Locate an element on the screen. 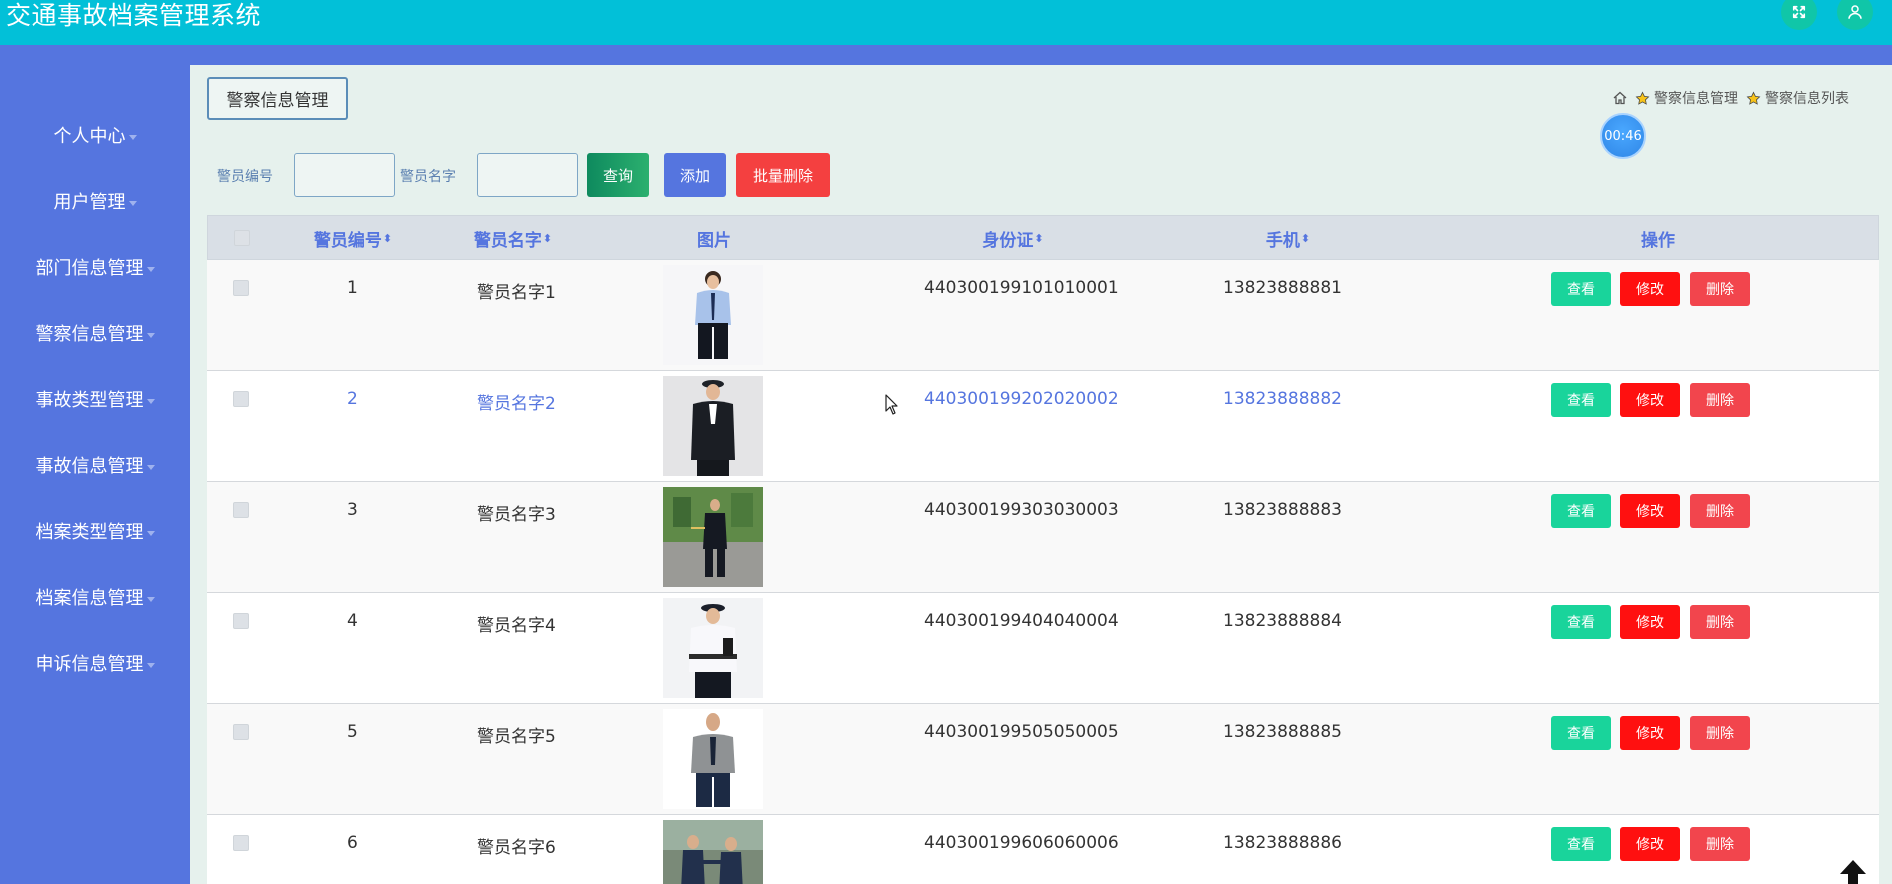 This screenshot has height=884, width=1892. sidebar-item-archive-type-management: 档案类型管理 is located at coordinates (95, 531).